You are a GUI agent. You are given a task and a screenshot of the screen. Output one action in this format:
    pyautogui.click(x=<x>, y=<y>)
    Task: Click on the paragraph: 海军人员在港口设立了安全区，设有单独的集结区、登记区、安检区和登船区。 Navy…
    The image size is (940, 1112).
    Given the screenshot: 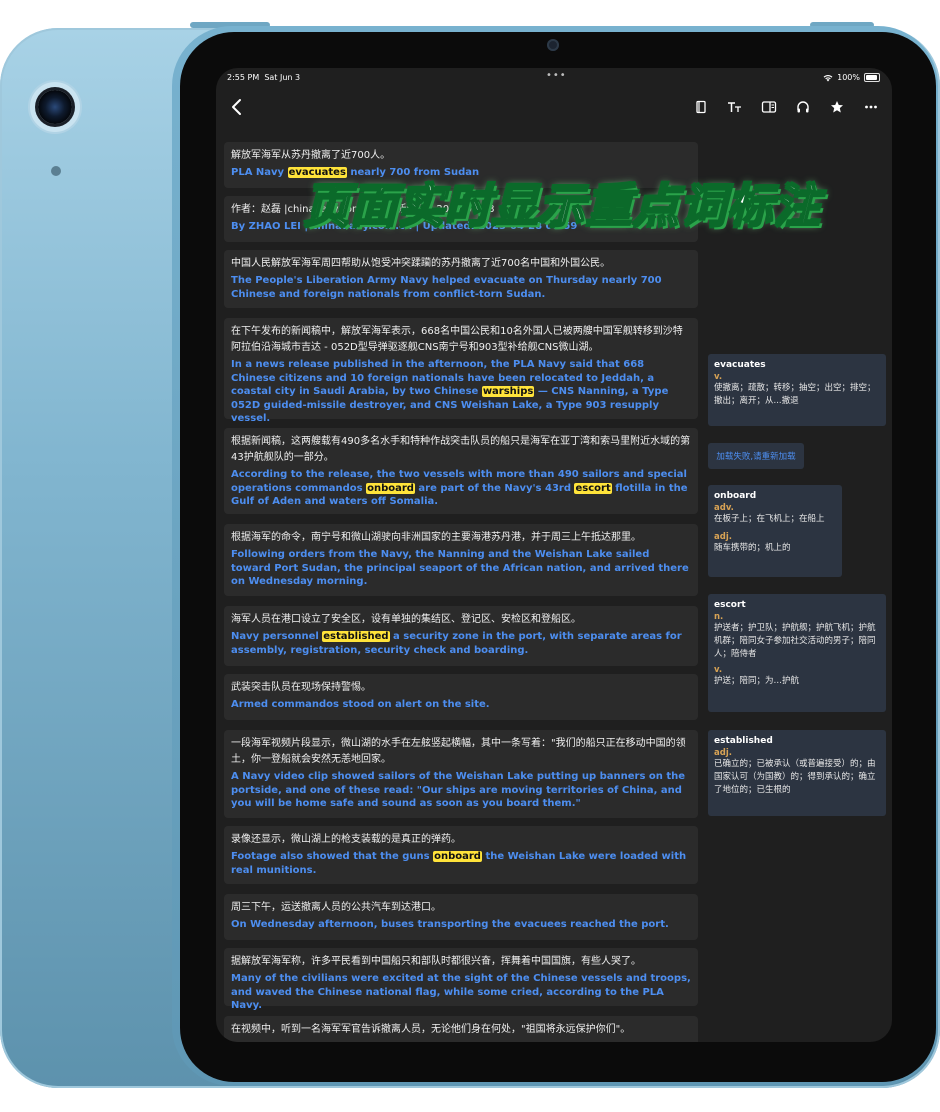 What is the action you would take?
    pyautogui.click(x=461, y=636)
    